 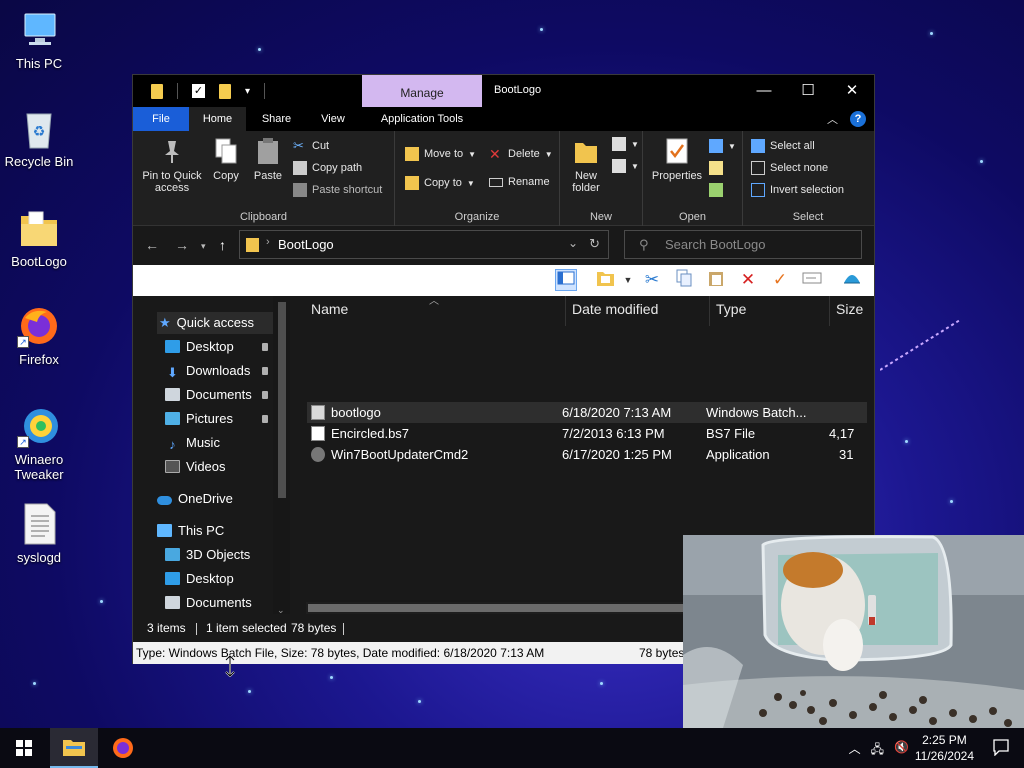 What do you see at coordinates (219, 467) in the screenshot?
I see `nav-item-videos: Videos` at bounding box center [219, 467].